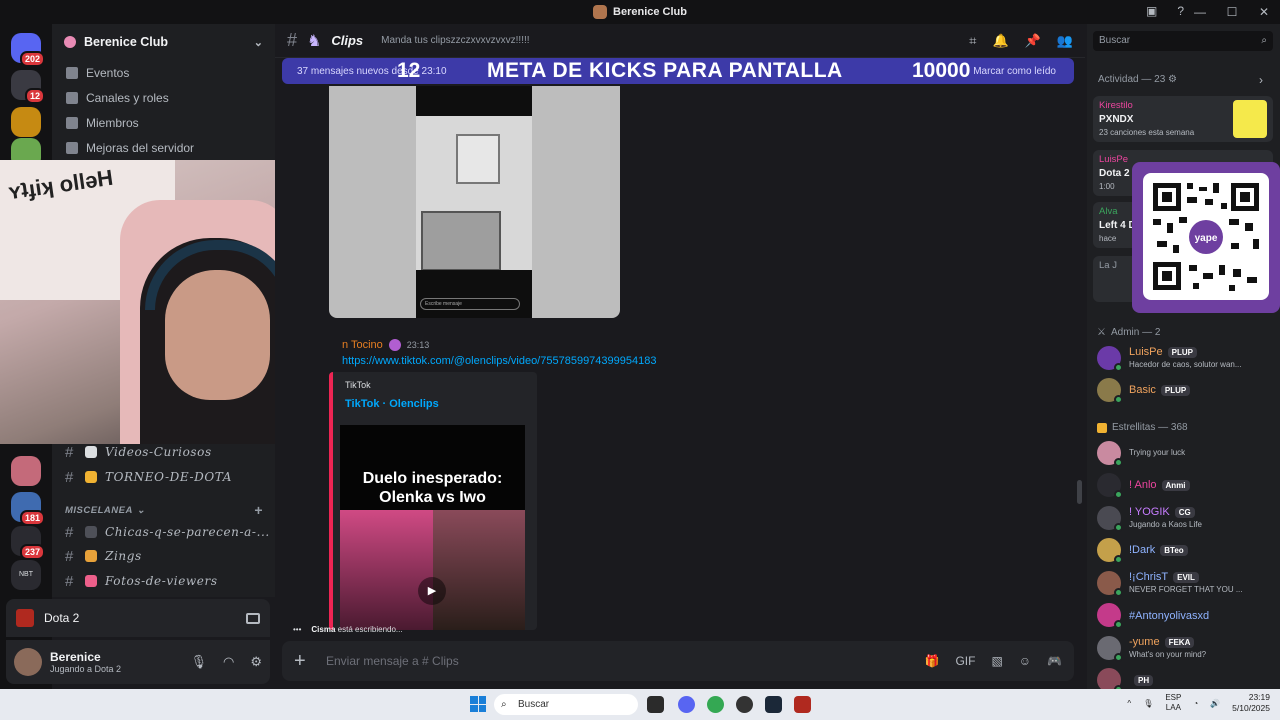 The width and height of the screenshot is (1280, 720). I want to click on qr-label: yape, so click(1206, 238).